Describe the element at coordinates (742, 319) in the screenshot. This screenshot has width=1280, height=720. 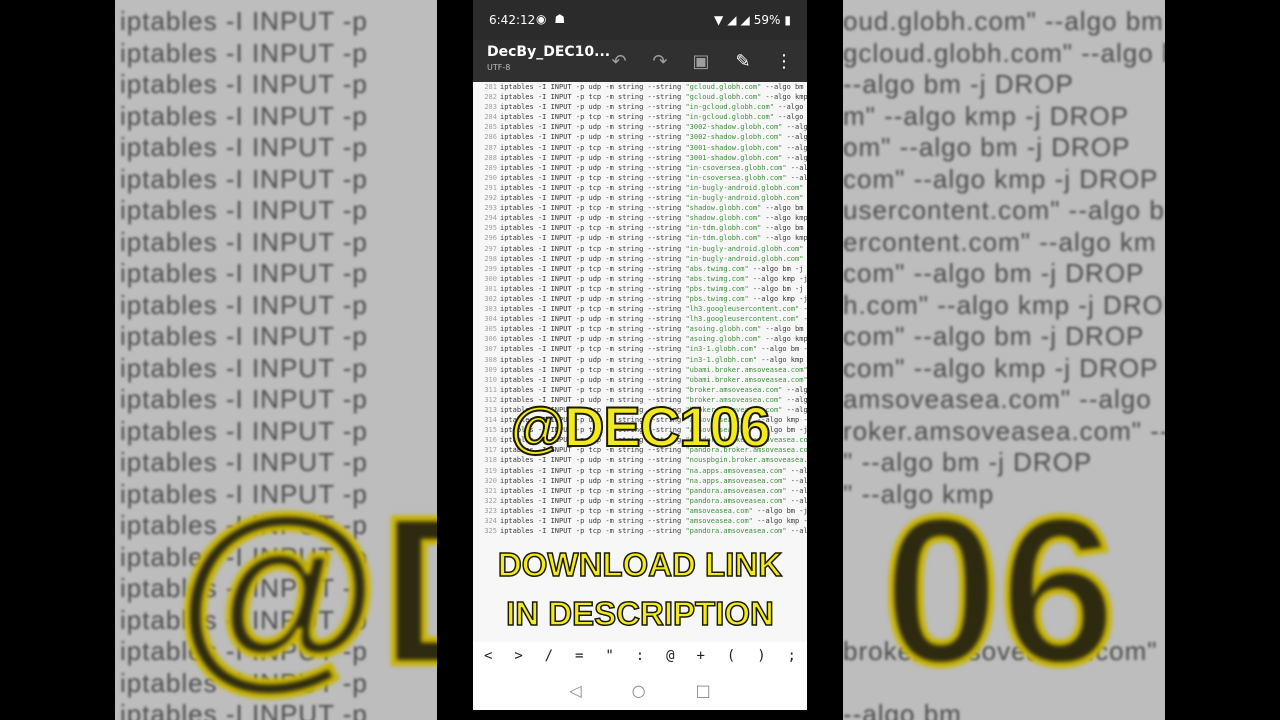
I see `code-string: "lh3.googleusercontent.com"` at that location.